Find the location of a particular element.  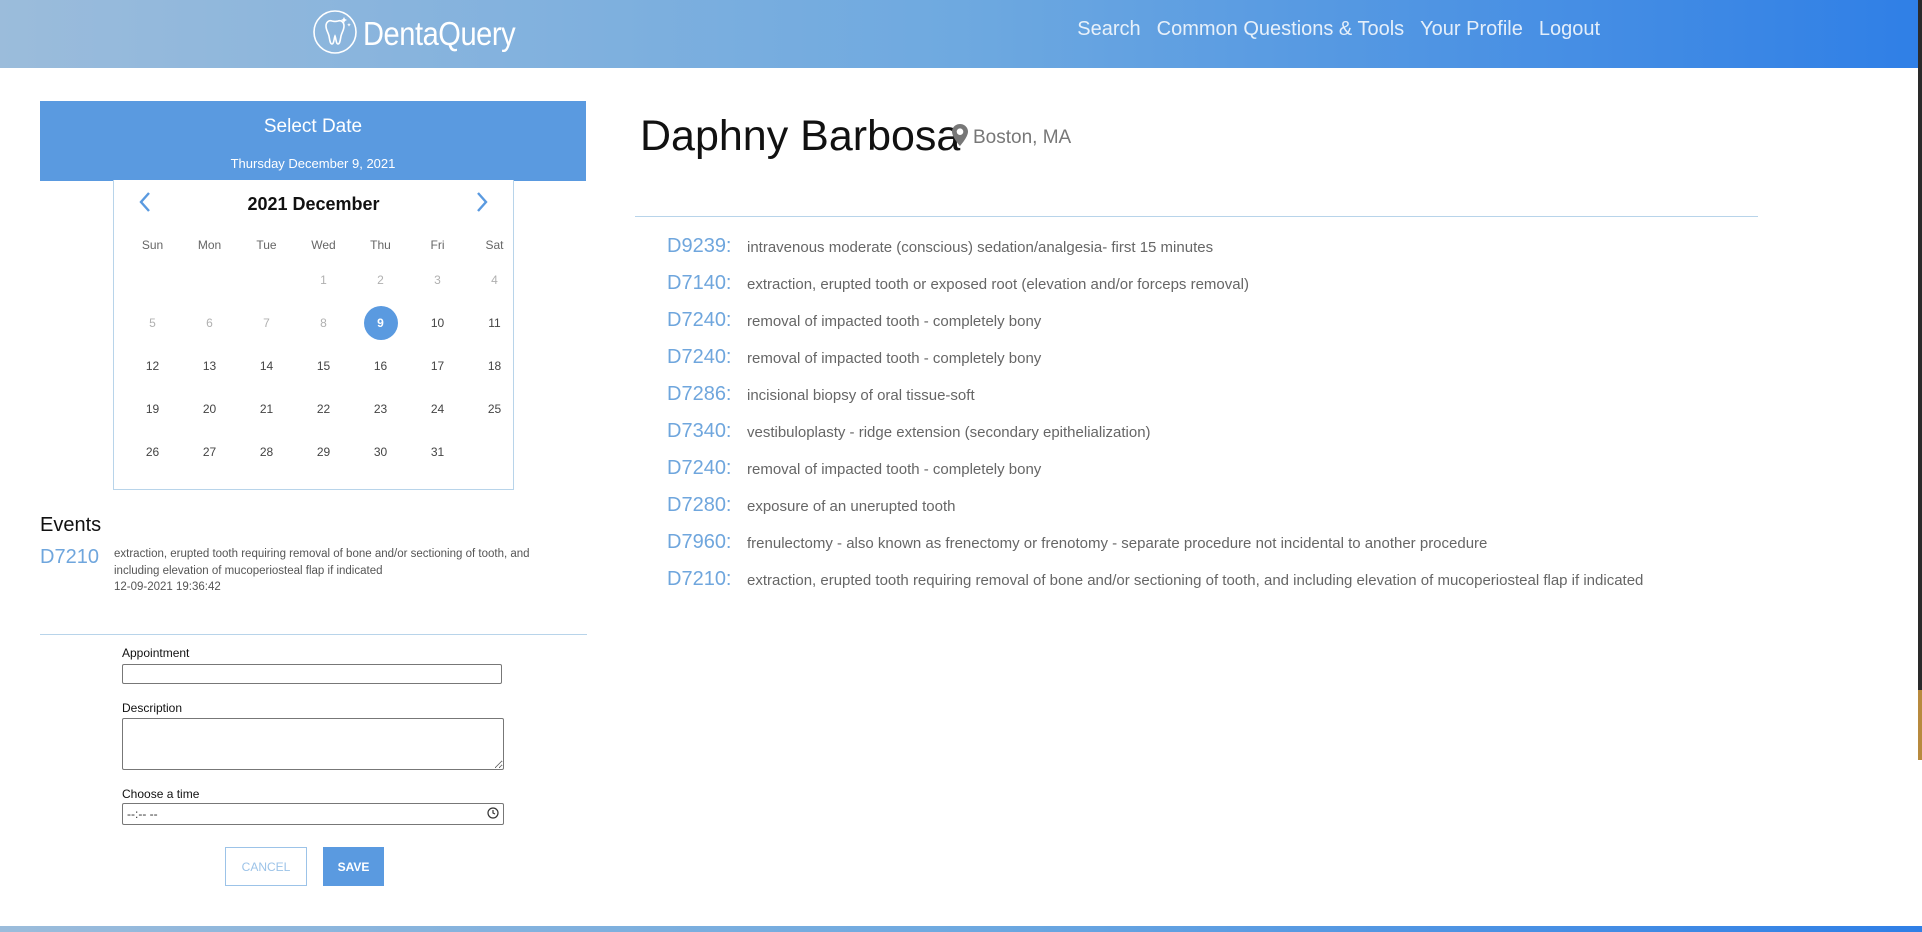

calendar-day-number: 25 is located at coordinates (494, 408).